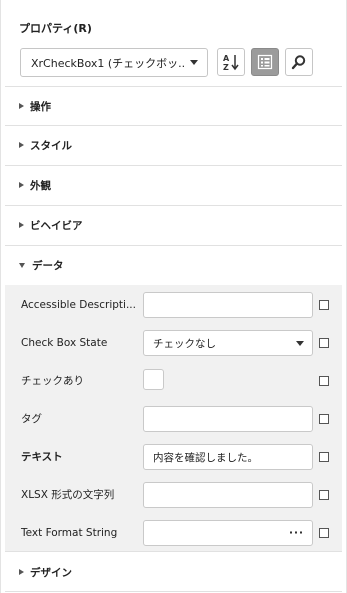 The height and width of the screenshot is (593, 347). What do you see at coordinates (56, 225) in the screenshot?
I see `section-label: ビヘイビア` at bounding box center [56, 225].